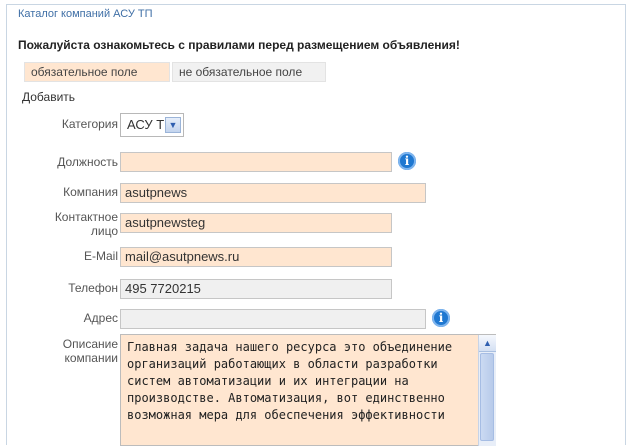 This screenshot has width=630, height=446. Describe the element at coordinates (89, 124) in the screenshot. I see `category-label: Категория` at that location.